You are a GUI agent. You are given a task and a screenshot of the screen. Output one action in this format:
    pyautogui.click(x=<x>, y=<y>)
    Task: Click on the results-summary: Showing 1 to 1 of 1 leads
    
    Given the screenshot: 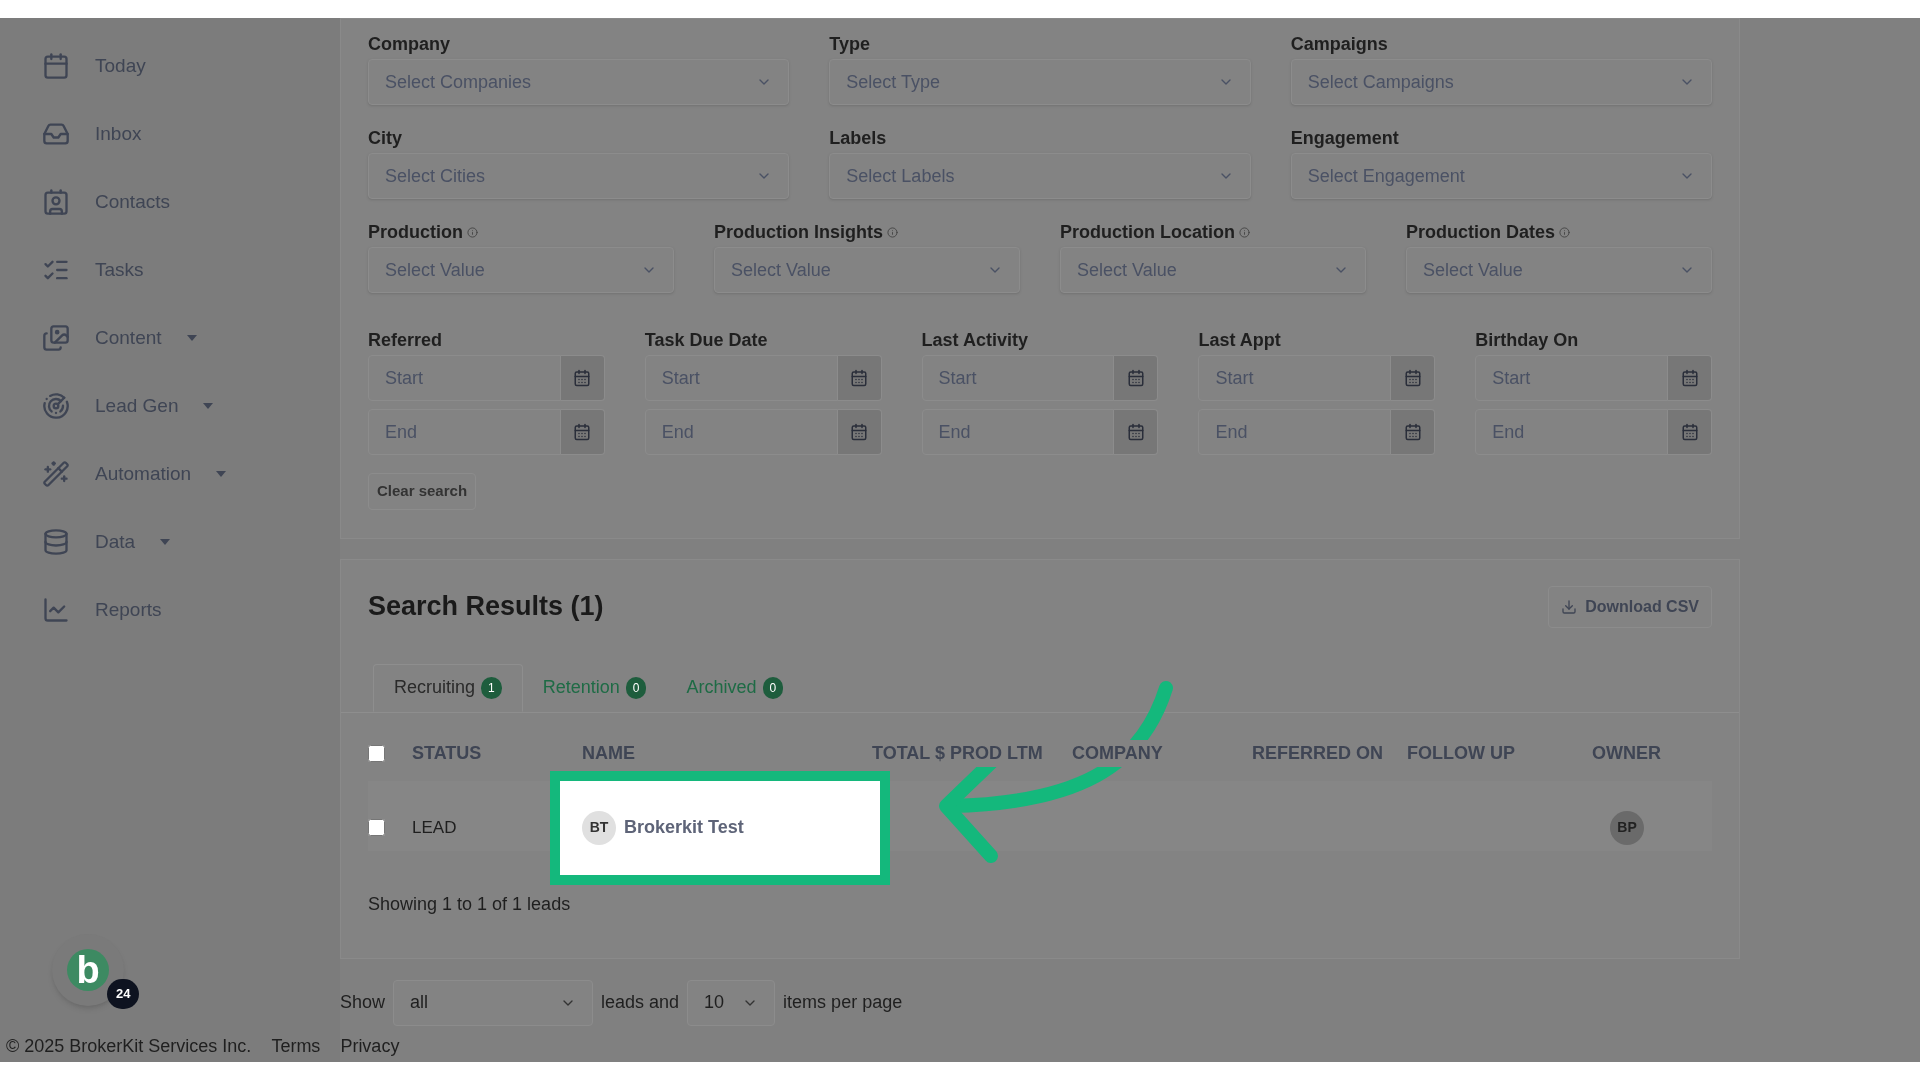 What is the action you would take?
    pyautogui.click(x=469, y=904)
    